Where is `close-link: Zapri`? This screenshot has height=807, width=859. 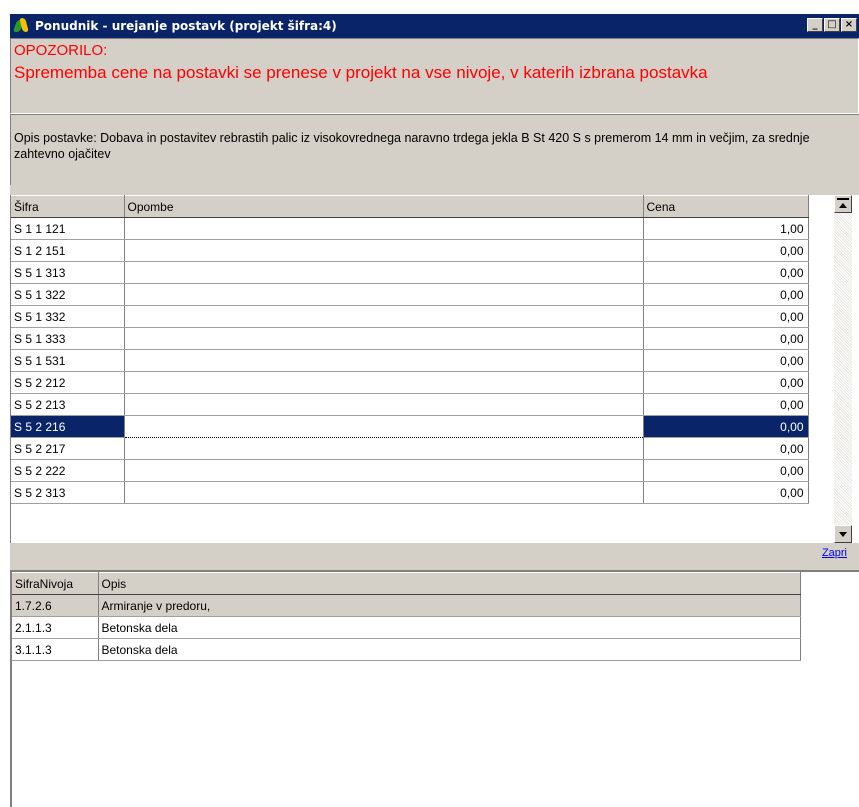 close-link: Zapri is located at coordinates (834, 553).